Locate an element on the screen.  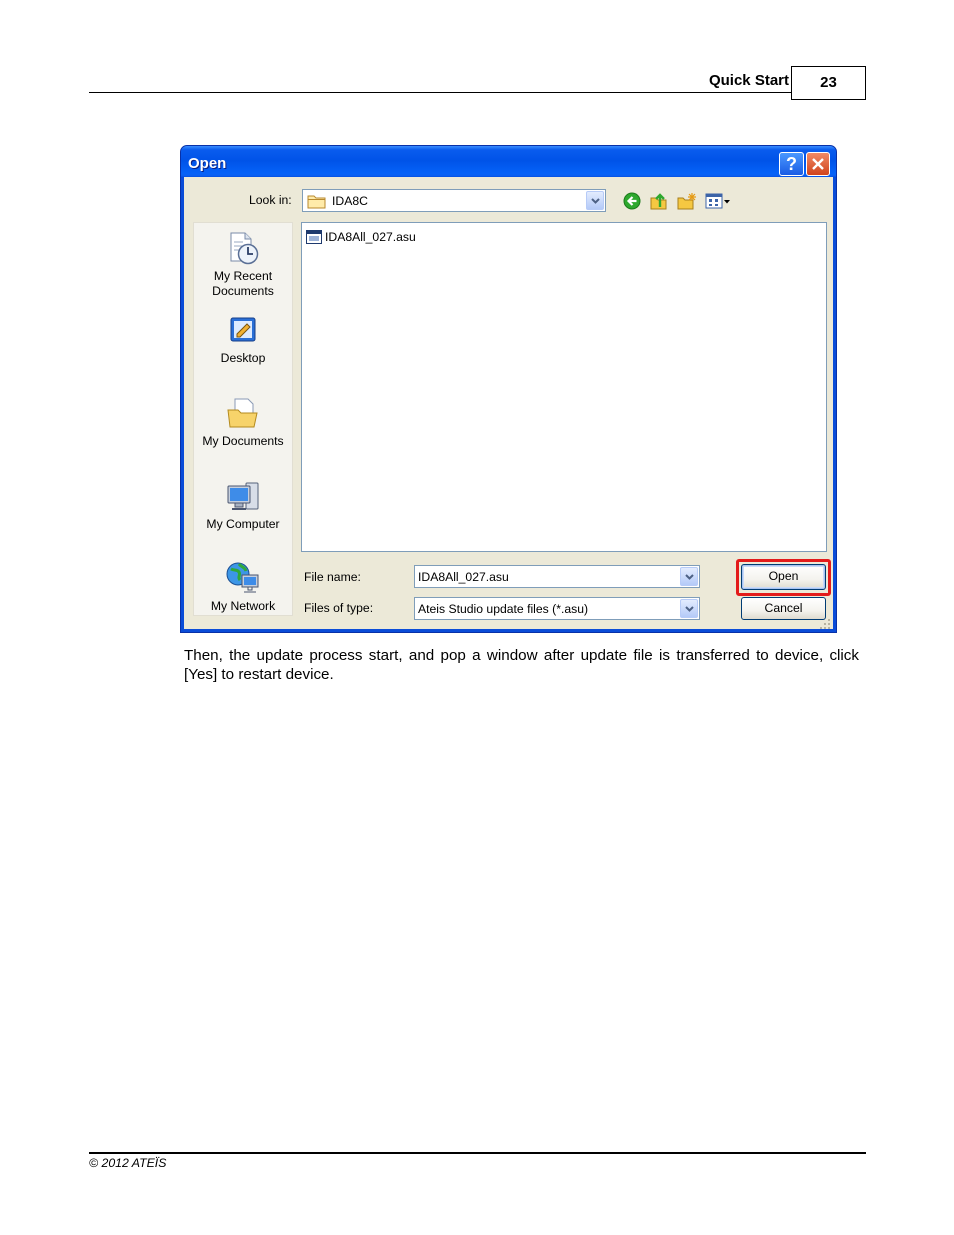
up-one-level-icon is located at coordinates (658, 201).